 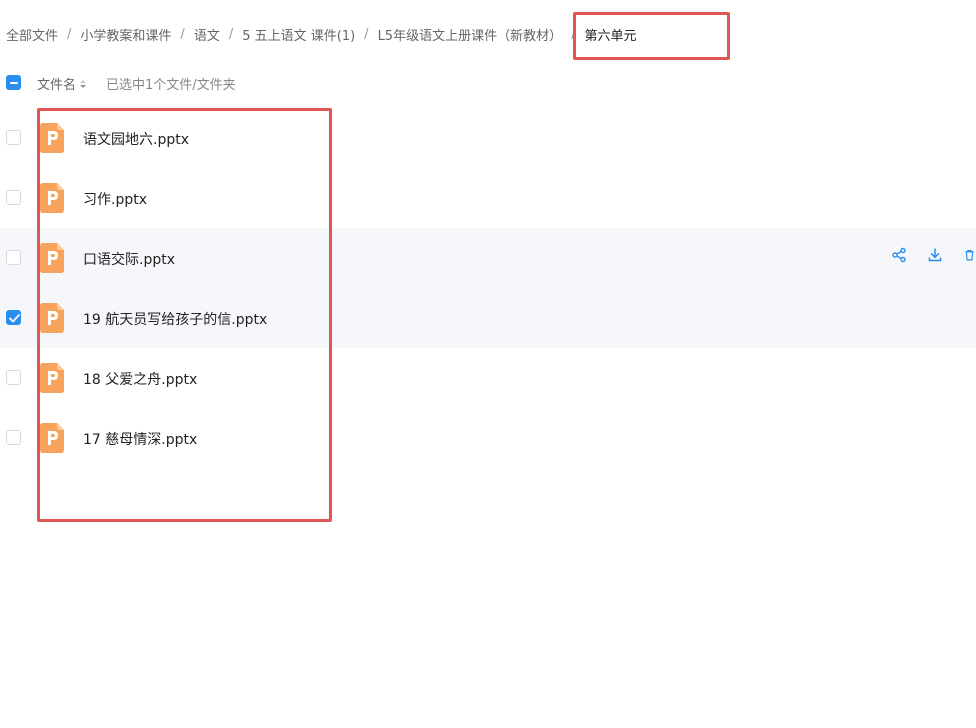 What do you see at coordinates (899, 255) in the screenshot?
I see `share-icon` at bounding box center [899, 255].